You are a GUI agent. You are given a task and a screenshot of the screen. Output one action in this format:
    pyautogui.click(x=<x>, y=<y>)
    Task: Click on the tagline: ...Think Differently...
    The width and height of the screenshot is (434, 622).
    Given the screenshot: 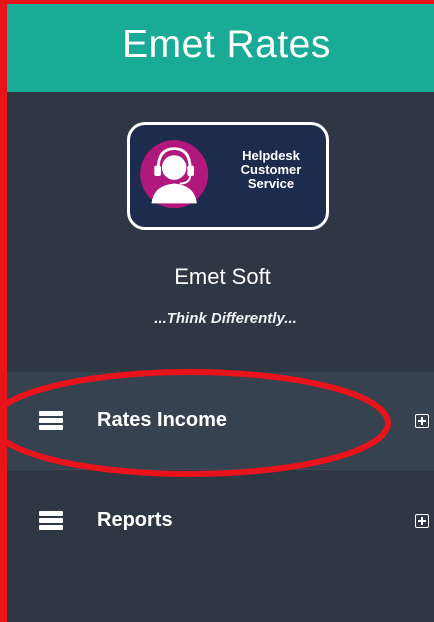 What is the action you would take?
    pyautogui.click(x=225, y=318)
    